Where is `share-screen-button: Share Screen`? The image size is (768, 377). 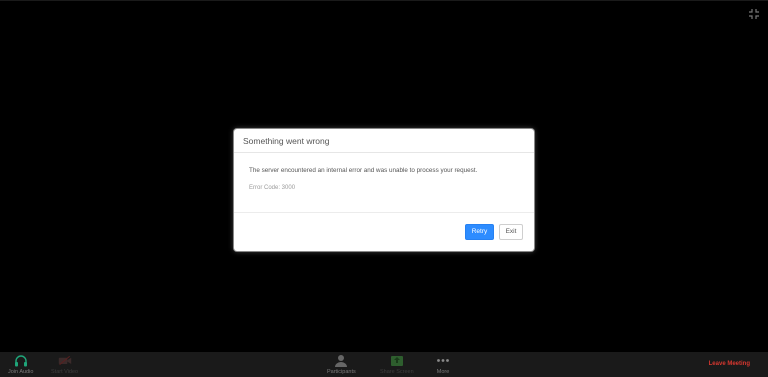 share-screen-button: Share Screen is located at coordinates (397, 364).